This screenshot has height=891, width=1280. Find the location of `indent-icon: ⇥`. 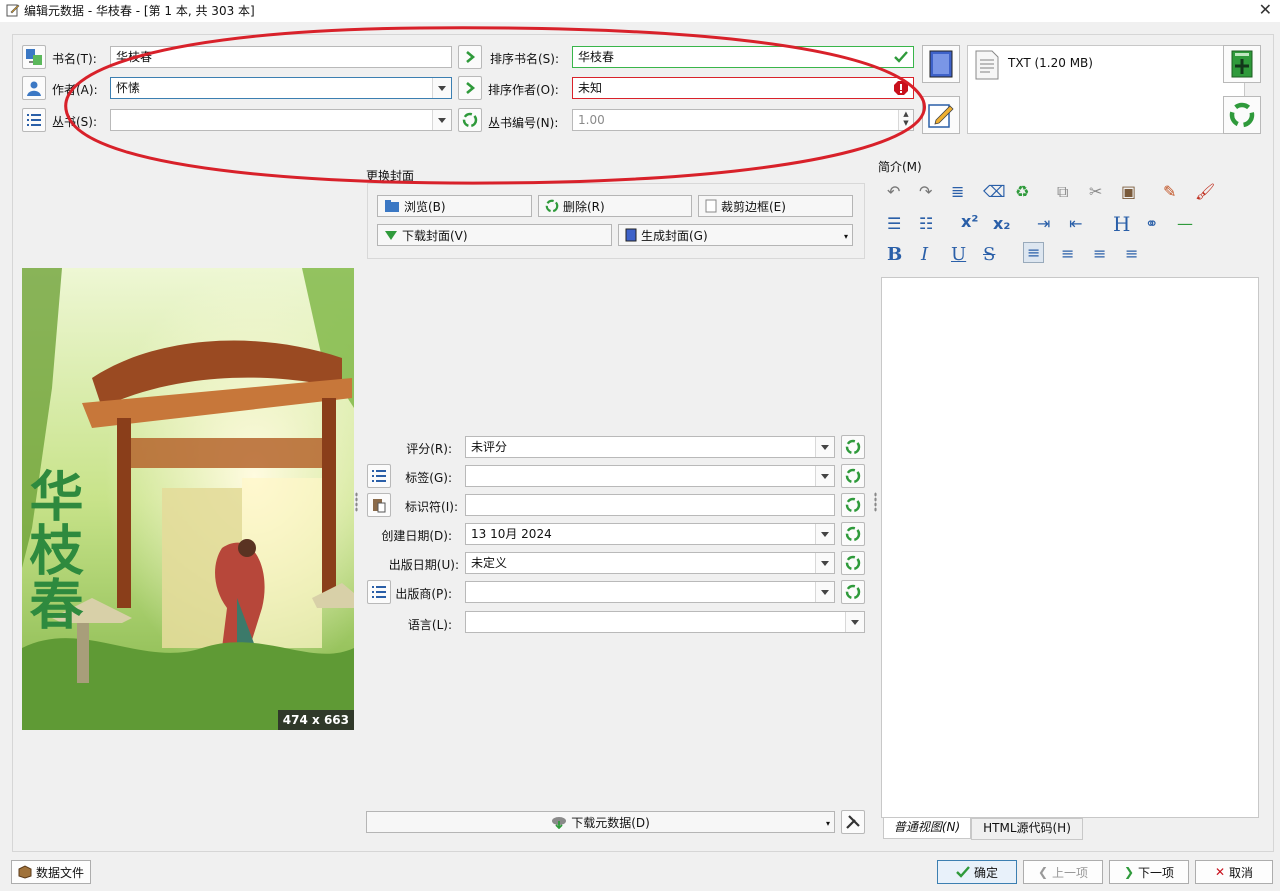

indent-icon: ⇥ is located at coordinates (1043, 223).